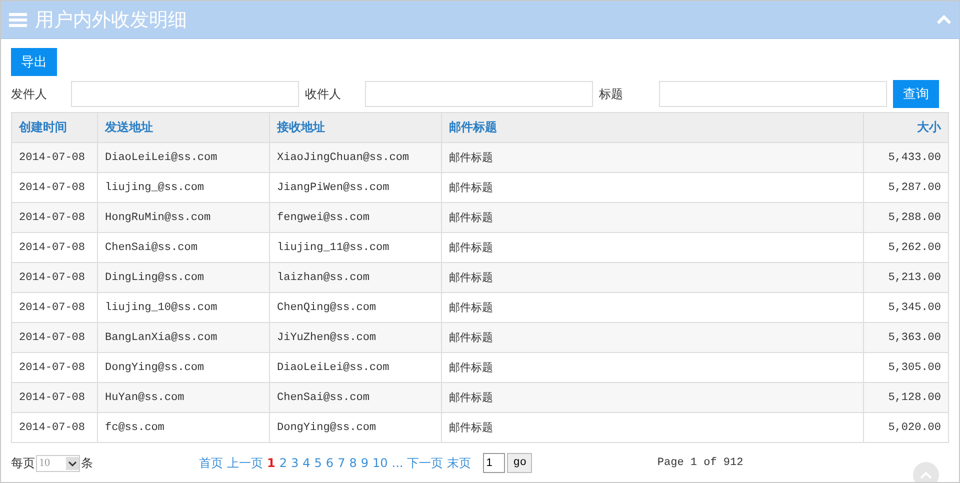 The image size is (960, 483). I want to click on page-link: 10, so click(380, 463).